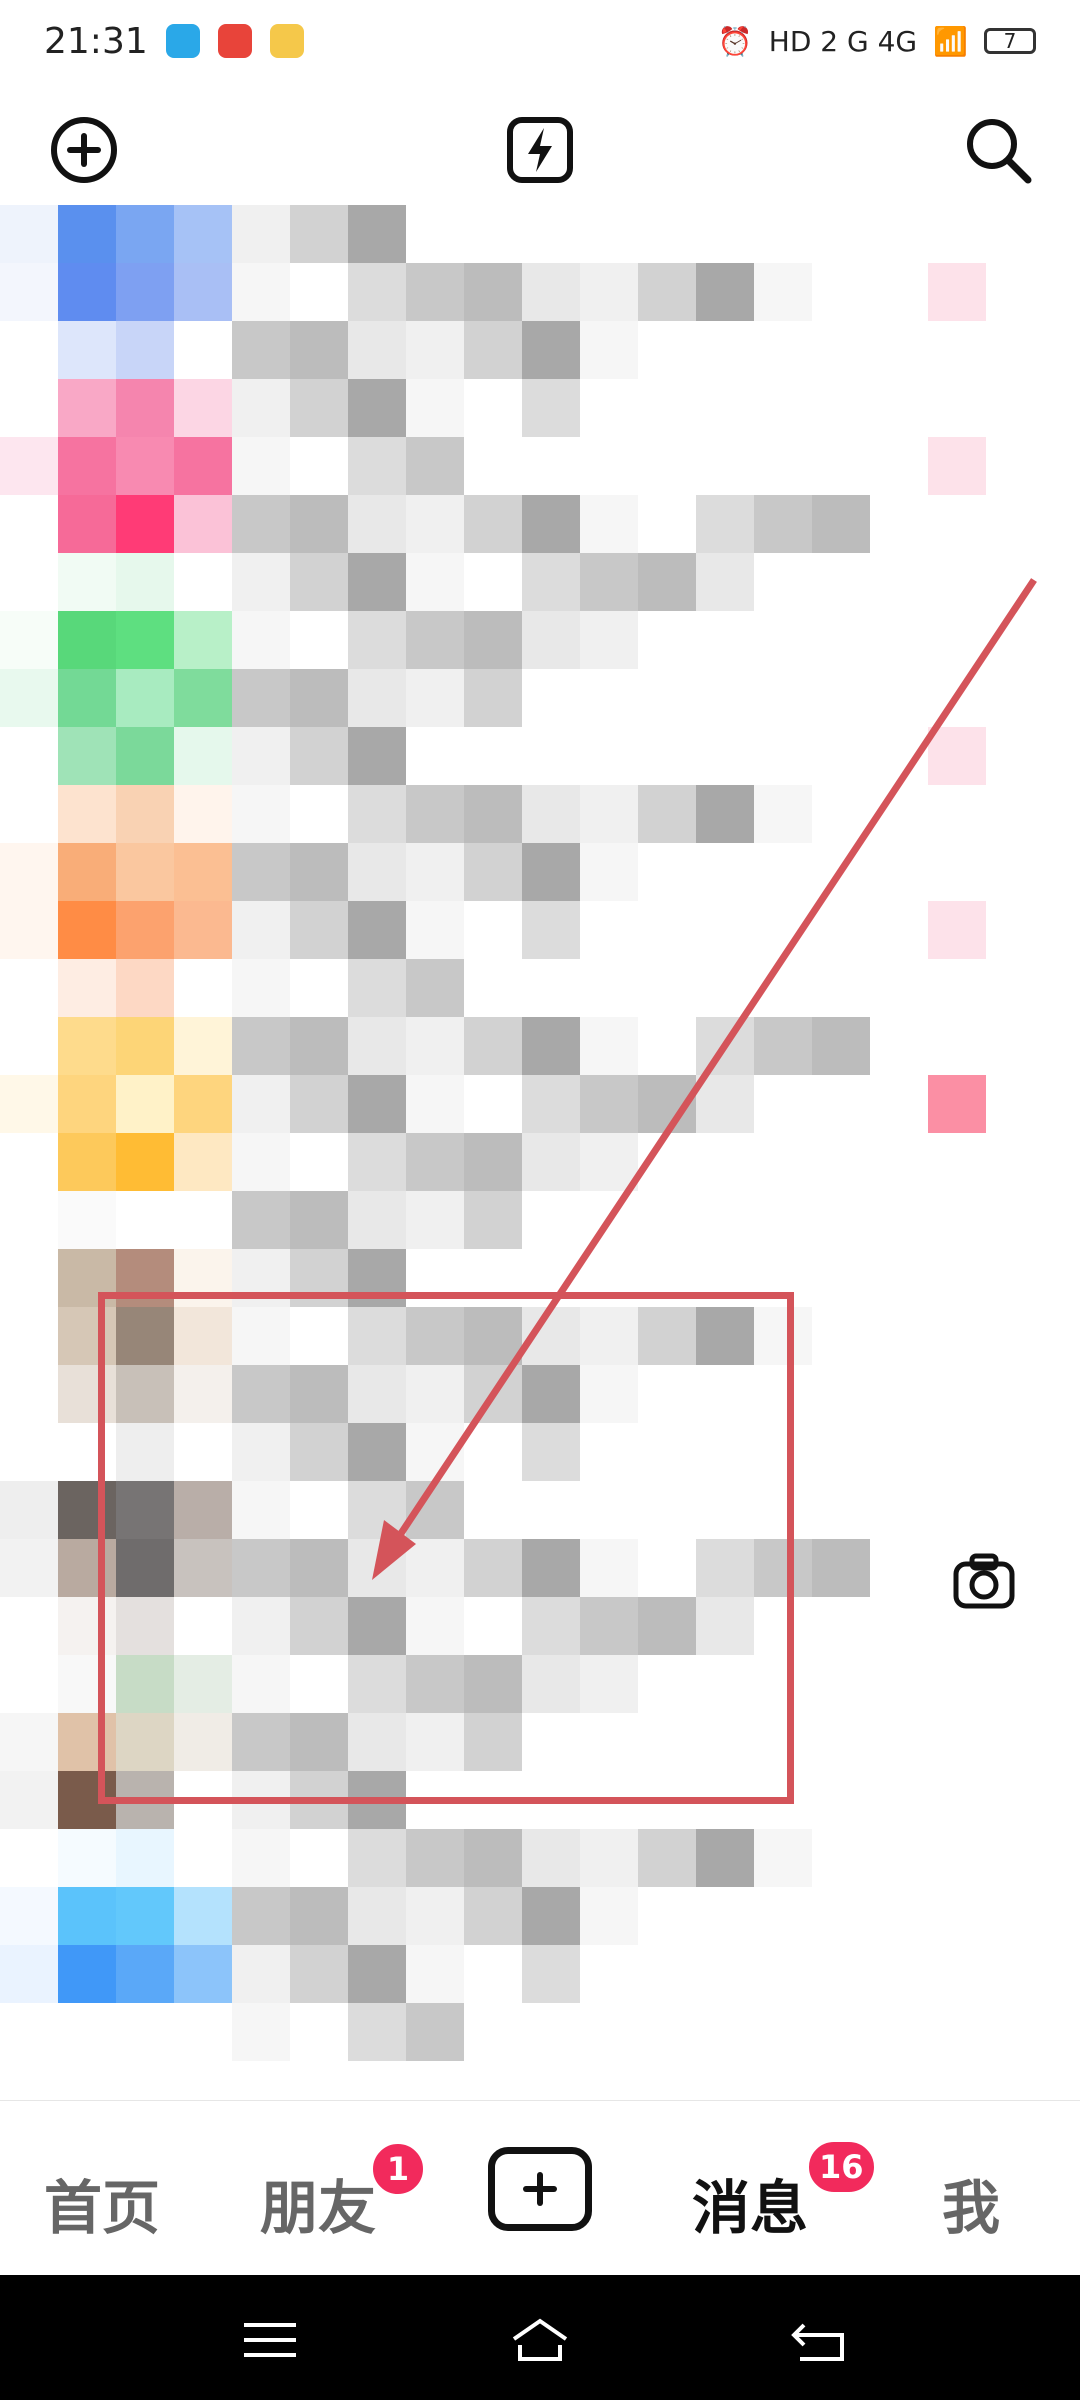  Describe the element at coordinates (270, 2340) in the screenshot. I see `menu-icon` at that location.